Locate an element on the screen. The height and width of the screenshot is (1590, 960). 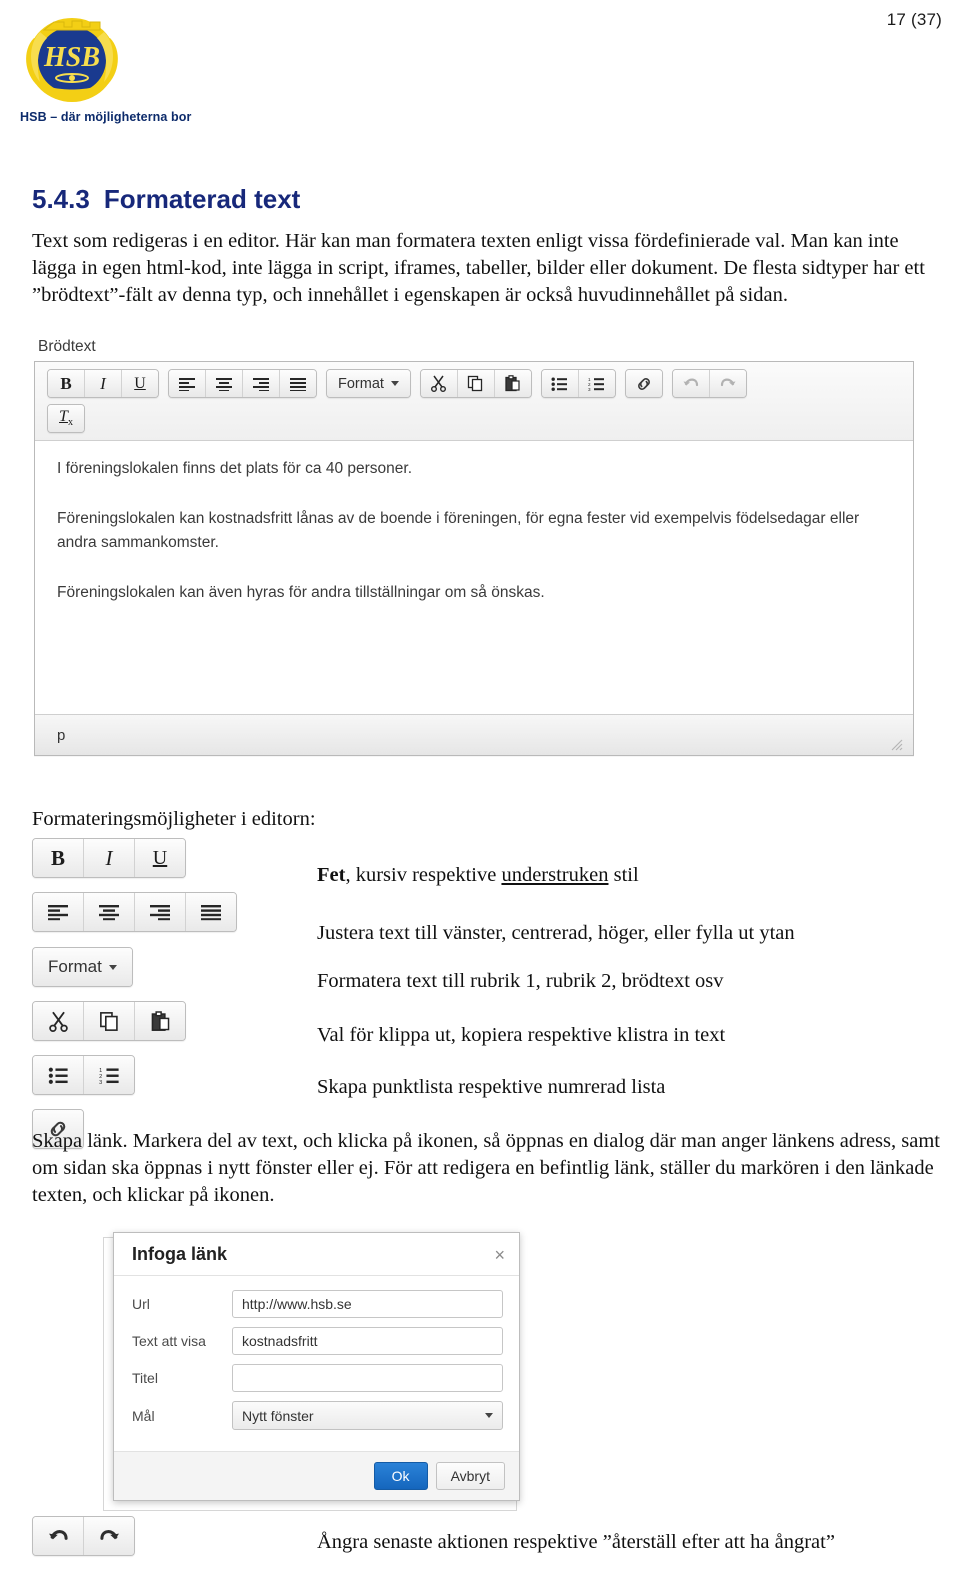
bold-button: B is located at coordinates (66, 383).